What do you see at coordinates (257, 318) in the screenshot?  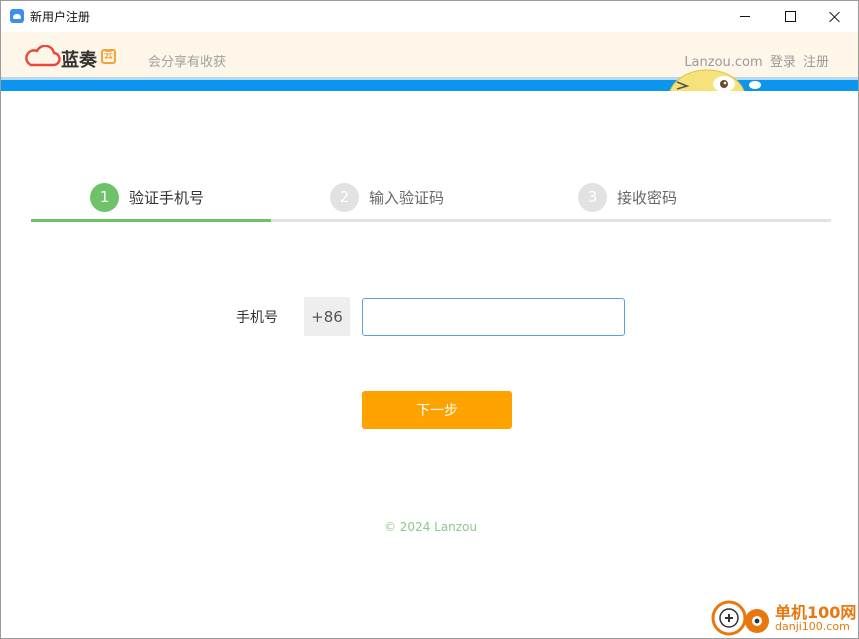 I see `phone-label: 手机号` at bounding box center [257, 318].